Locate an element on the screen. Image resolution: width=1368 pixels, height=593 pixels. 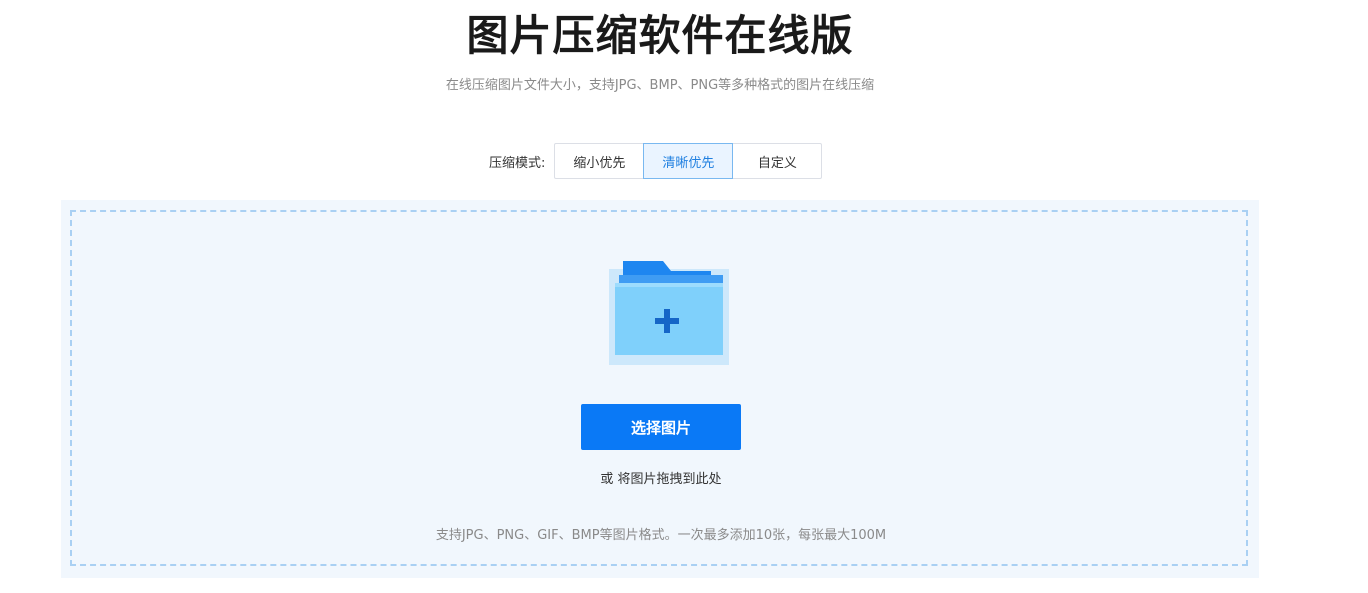
mode-button-label: 缩小优先 is located at coordinates (599, 163).